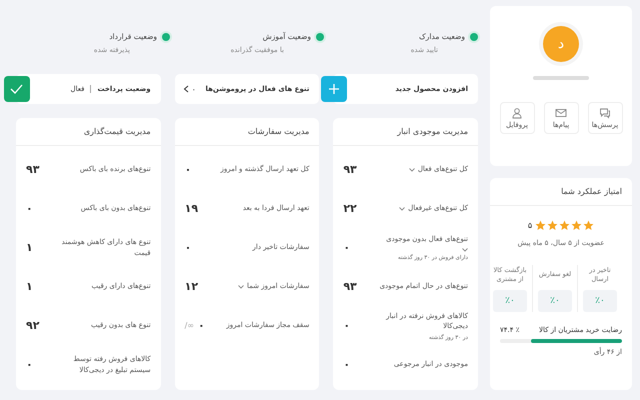  I want to click on check-icon, so click(17, 89).